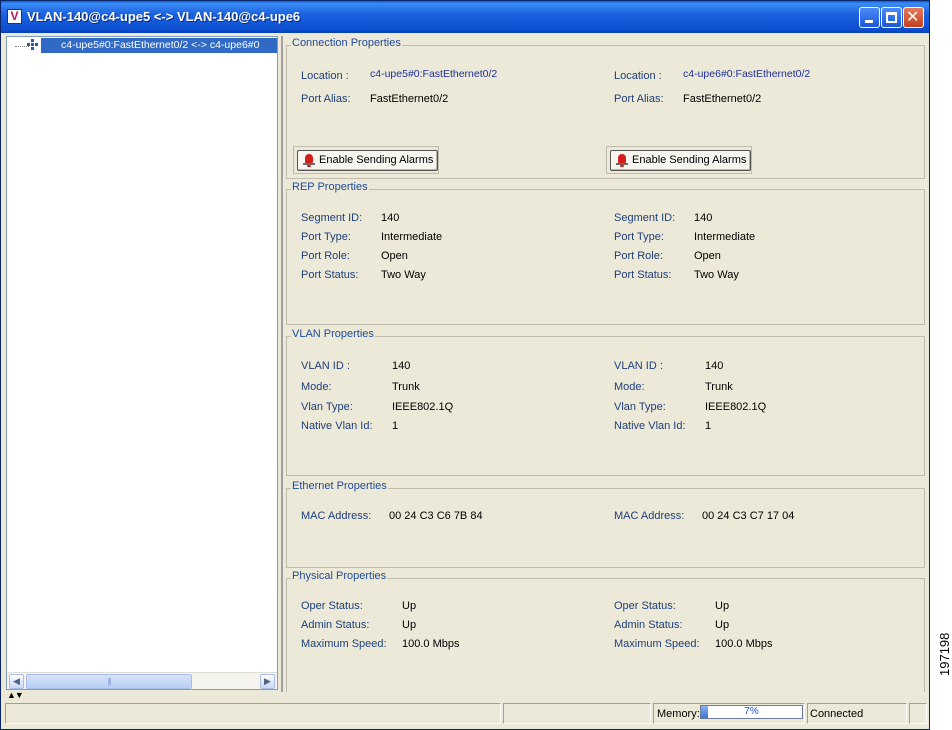 This screenshot has width=952, height=730. What do you see at coordinates (109, 681) in the screenshot?
I see `scroll-thumb: |||` at bounding box center [109, 681].